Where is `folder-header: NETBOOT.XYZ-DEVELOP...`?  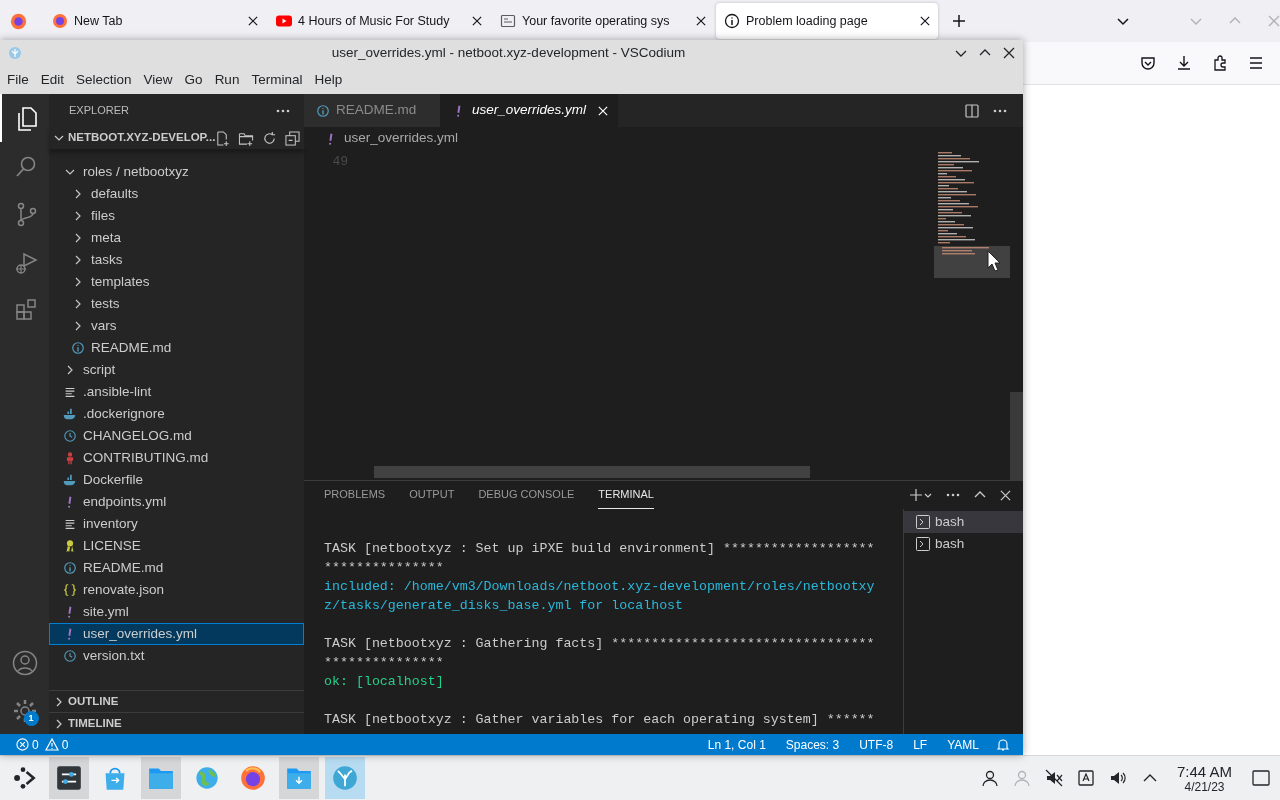 folder-header: NETBOOT.XYZ-DEVELOP... is located at coordinates (134, 138).